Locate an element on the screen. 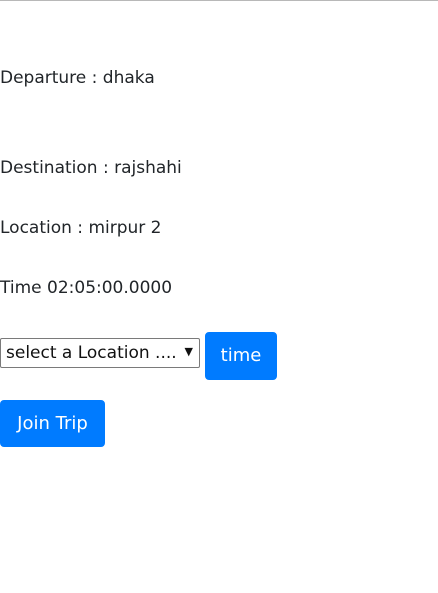  departure-label: Departure : is located at coordinates (51, 78).